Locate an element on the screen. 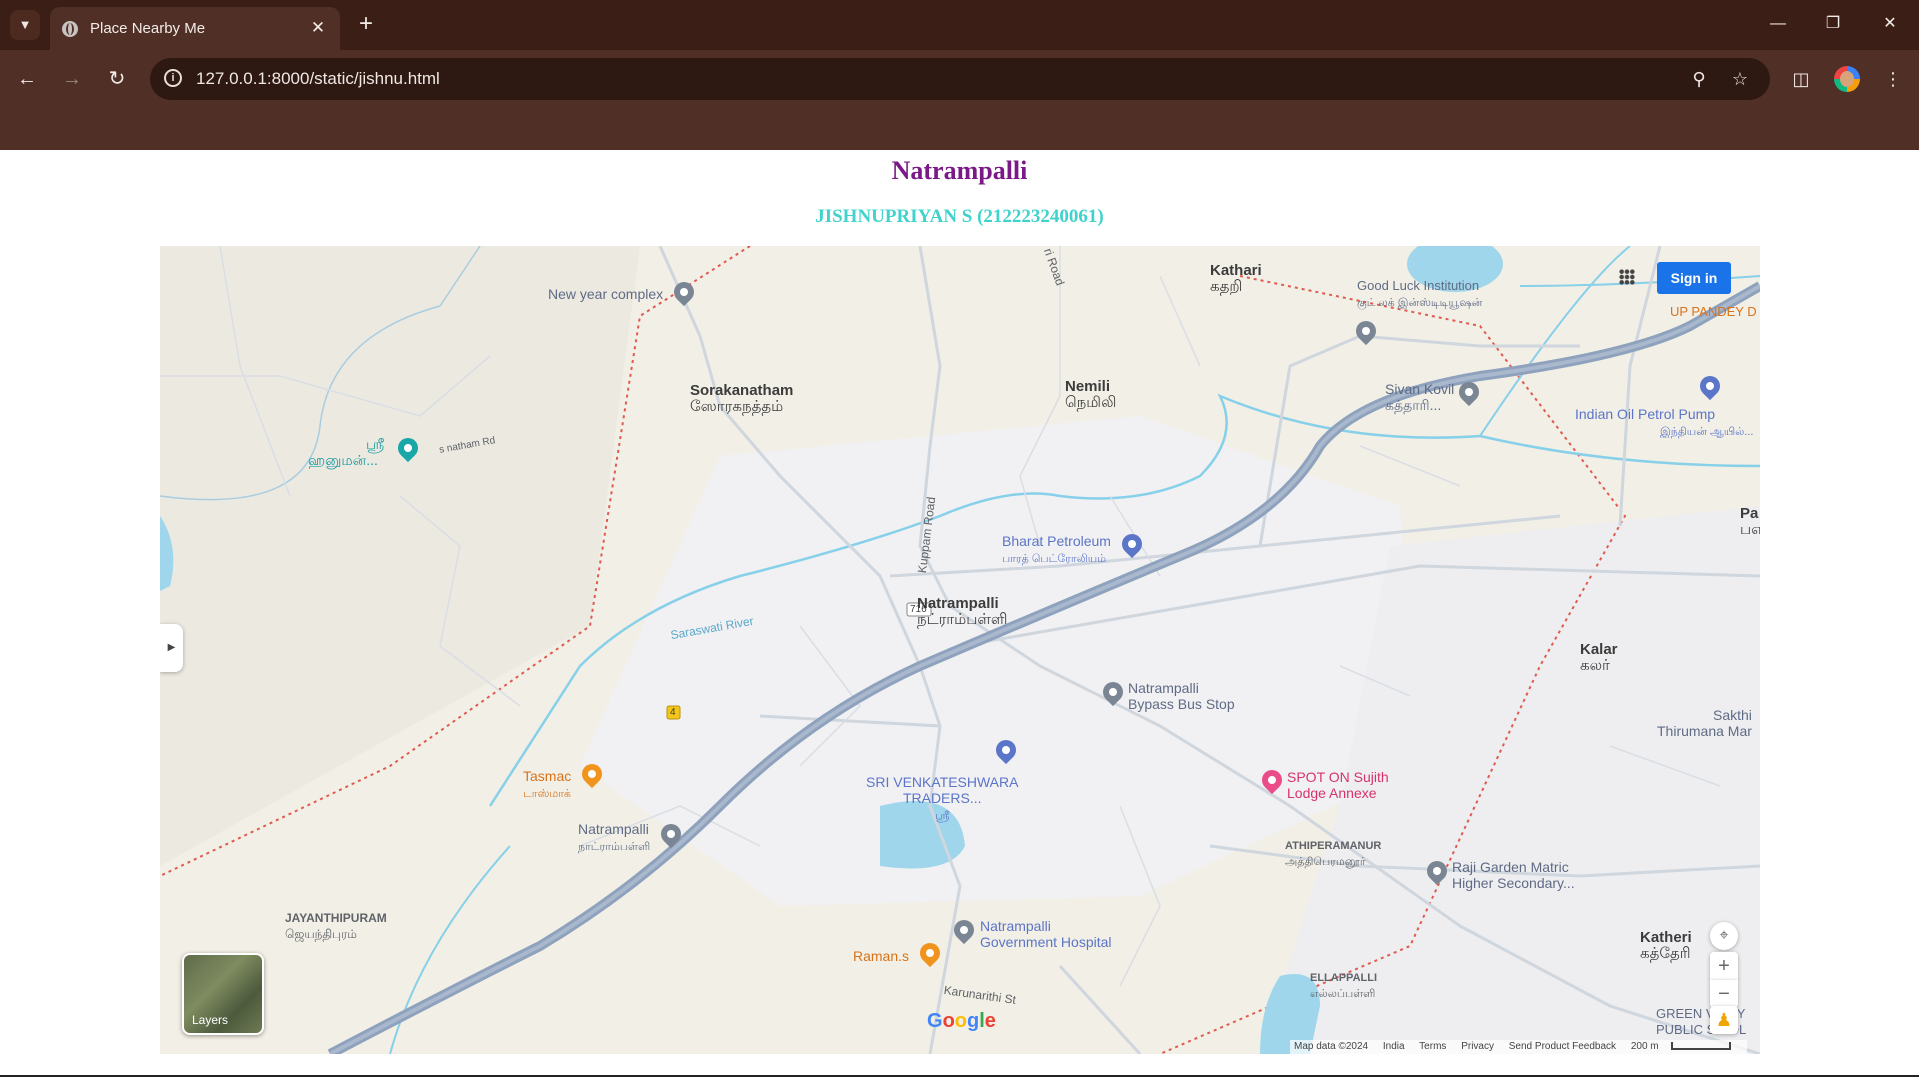 The width and height of the screenshot is (1919, 1079). place-natrampalli-tamil: நட்ராம்பள்ளி is located at coordinates (962, 619).